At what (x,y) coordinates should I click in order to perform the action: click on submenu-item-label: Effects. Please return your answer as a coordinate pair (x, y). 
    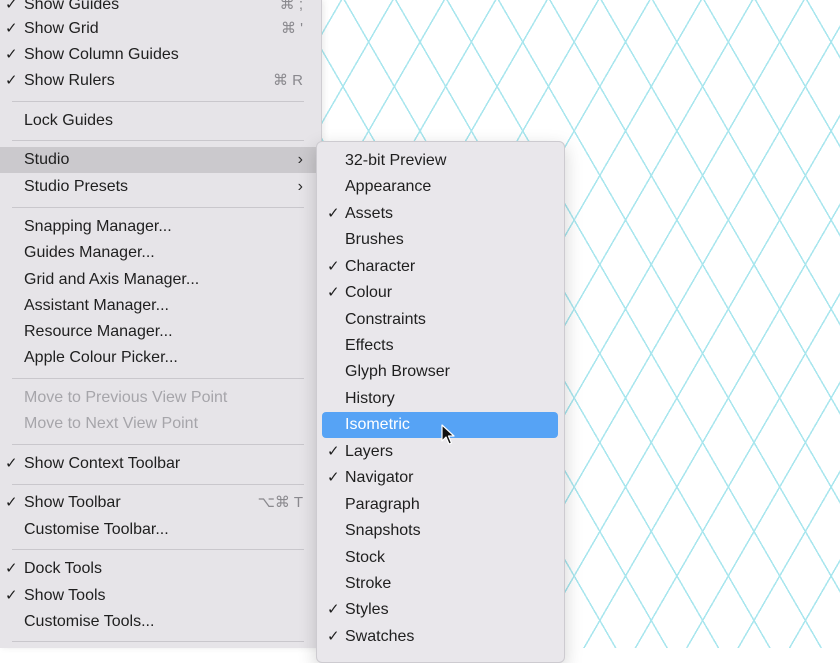
    Looking at the image, I should click on (369, 345).